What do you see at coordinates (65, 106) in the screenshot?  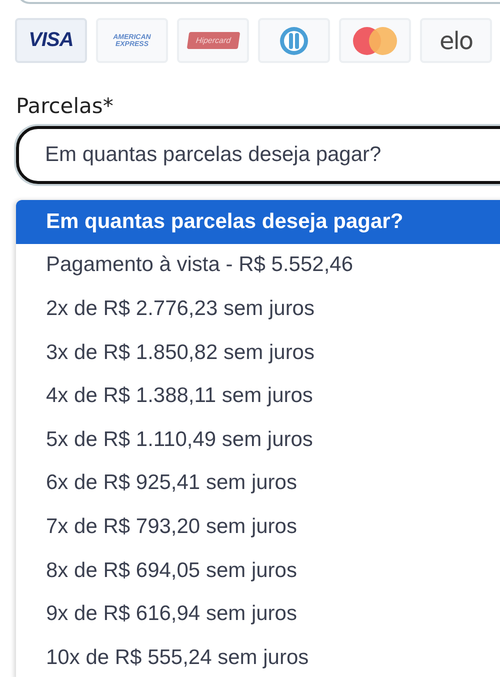 I see `field-label: Parcelas*` at bounding box center [65, 106].